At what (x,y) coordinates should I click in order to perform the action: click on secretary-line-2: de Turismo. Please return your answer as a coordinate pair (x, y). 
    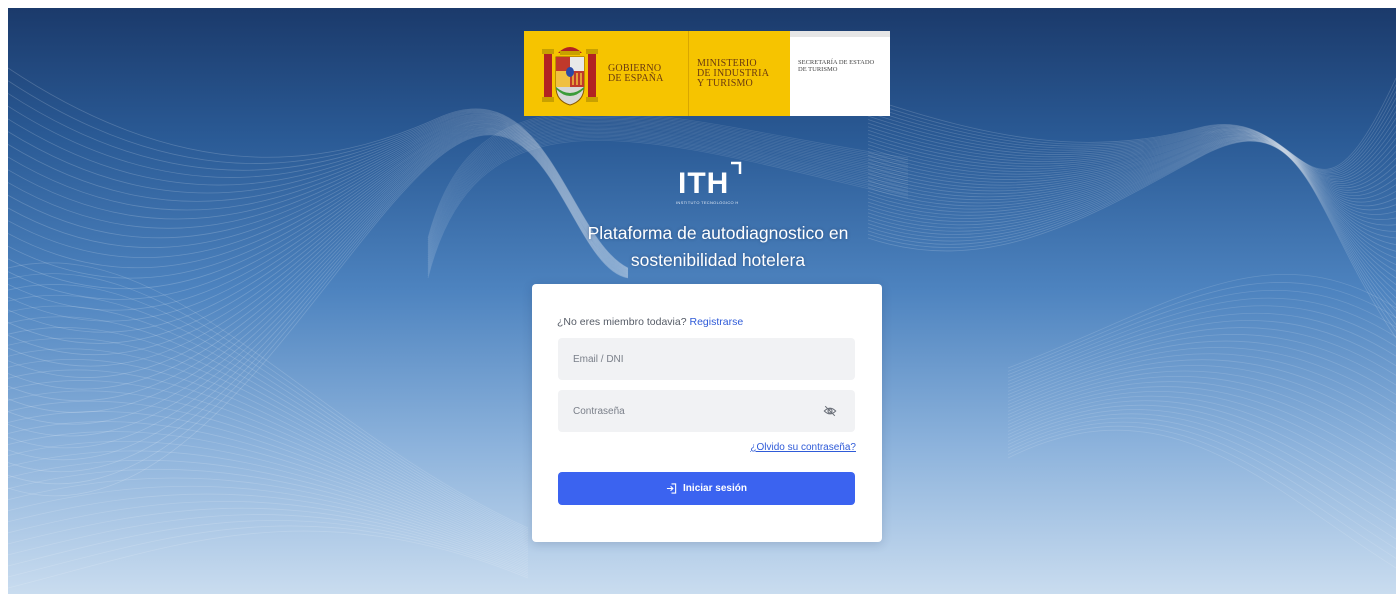
    Looking at the image, I should click on (818, 69).